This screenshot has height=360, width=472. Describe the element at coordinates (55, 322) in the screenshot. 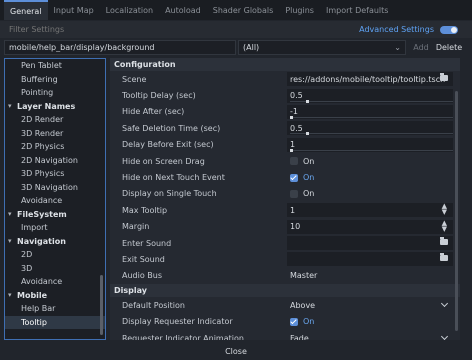

I see `sidebar-item-tooltip: Tooltip` at that location.